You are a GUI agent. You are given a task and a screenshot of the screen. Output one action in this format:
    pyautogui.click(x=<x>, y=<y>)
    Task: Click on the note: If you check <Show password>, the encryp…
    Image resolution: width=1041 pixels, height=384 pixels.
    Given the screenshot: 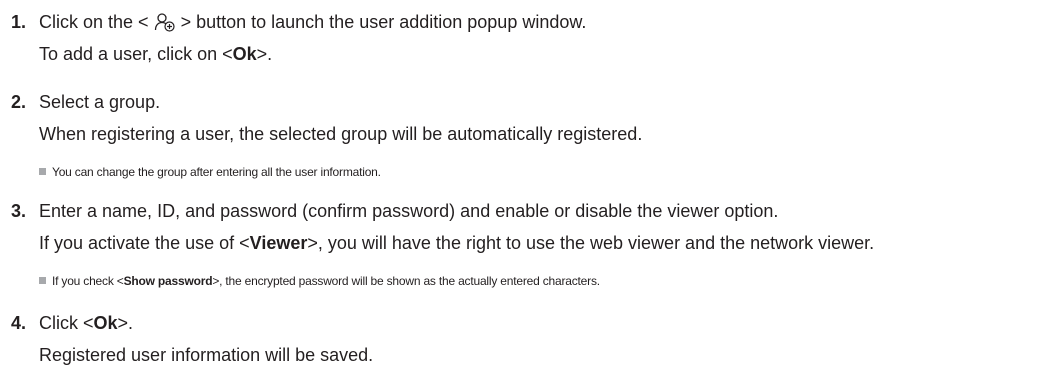 What is the action you would take?
    pyautogui.click(x=319, y=281)
    